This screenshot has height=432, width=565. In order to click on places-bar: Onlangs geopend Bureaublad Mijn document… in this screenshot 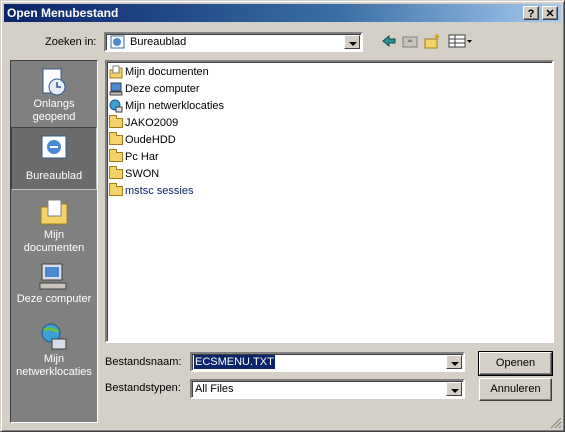, I will do `click(54, 241)`.